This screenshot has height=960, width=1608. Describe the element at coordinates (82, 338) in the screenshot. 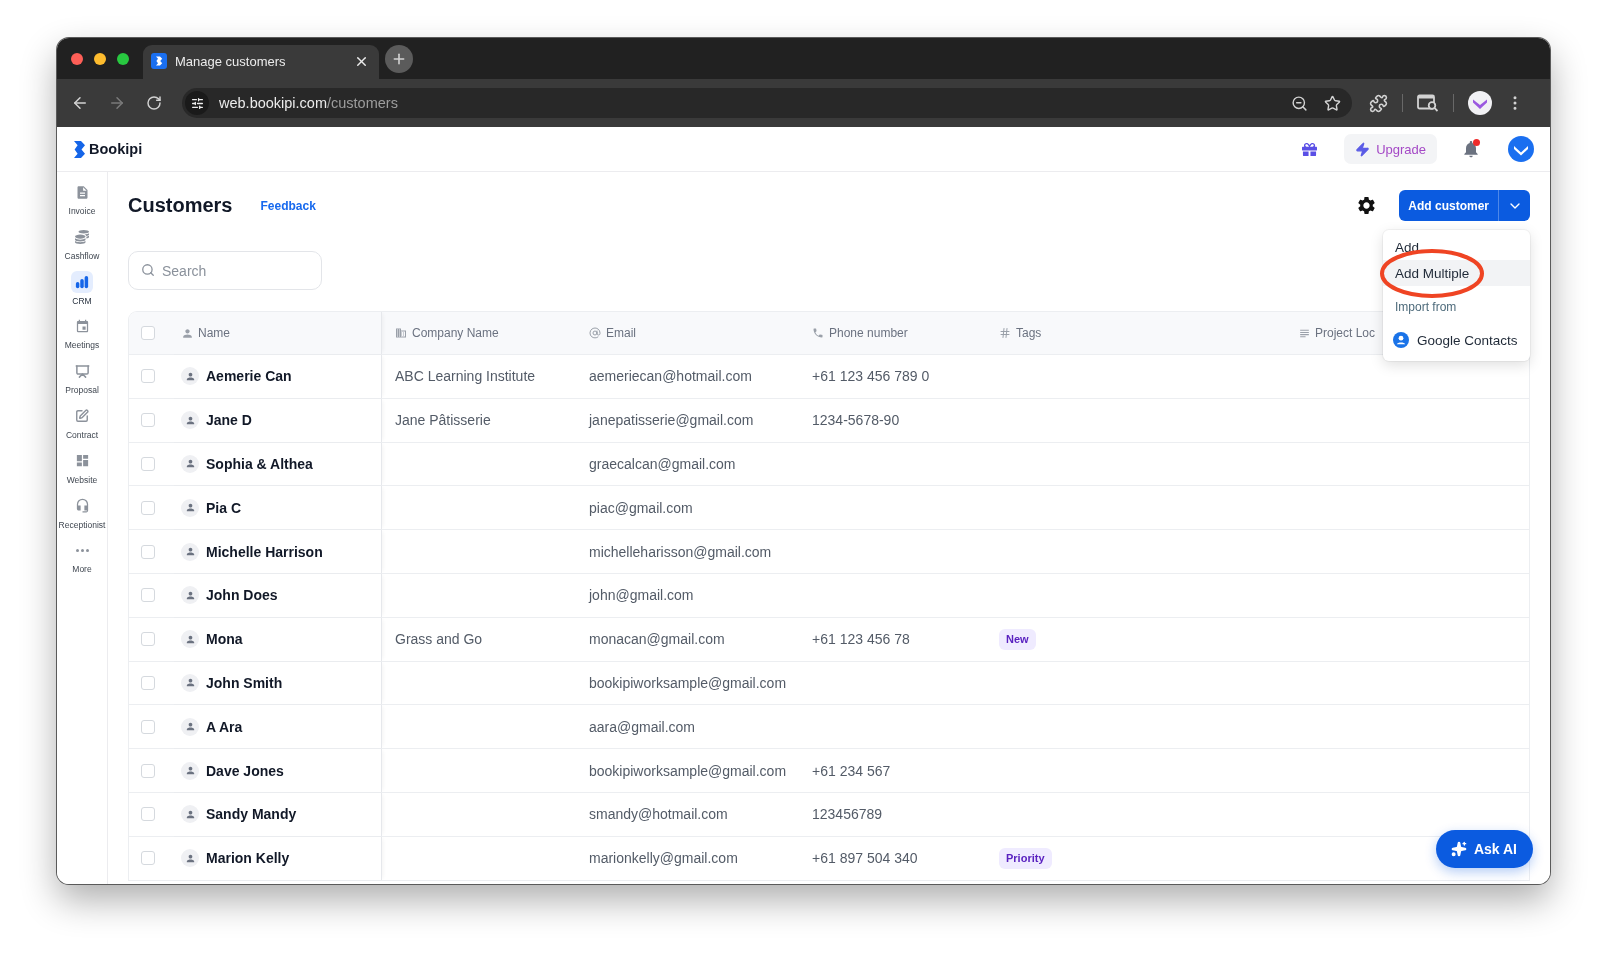

I see `sidebar-item: Meetings` at that location.